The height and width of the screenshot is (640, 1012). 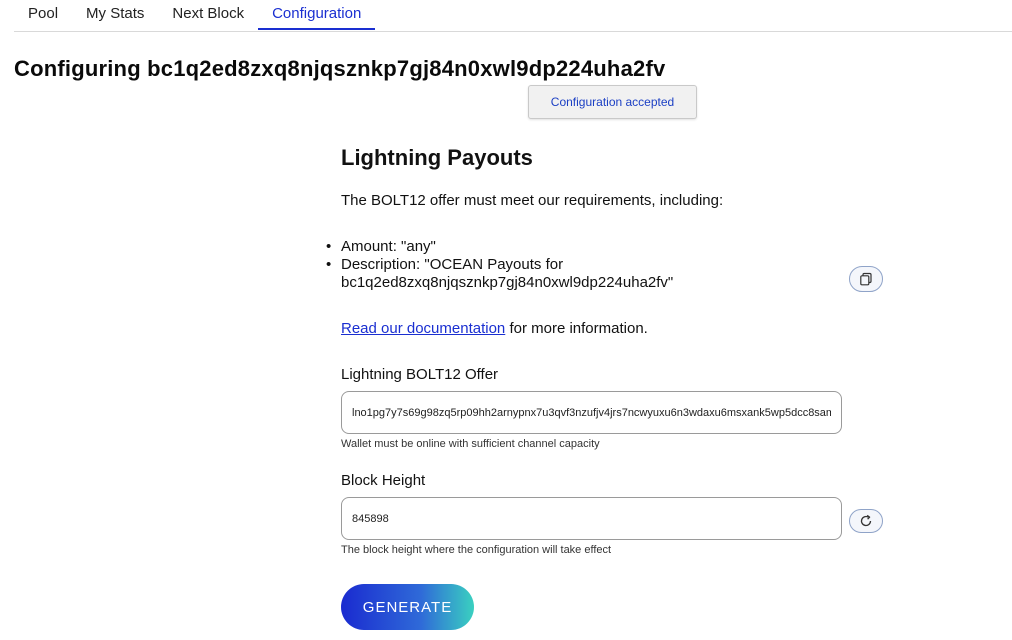 What do you see at coordinates (612, 102) in the screenshot?
I see `status-toast: Configuration accepted` at bounding box center [612, 102].